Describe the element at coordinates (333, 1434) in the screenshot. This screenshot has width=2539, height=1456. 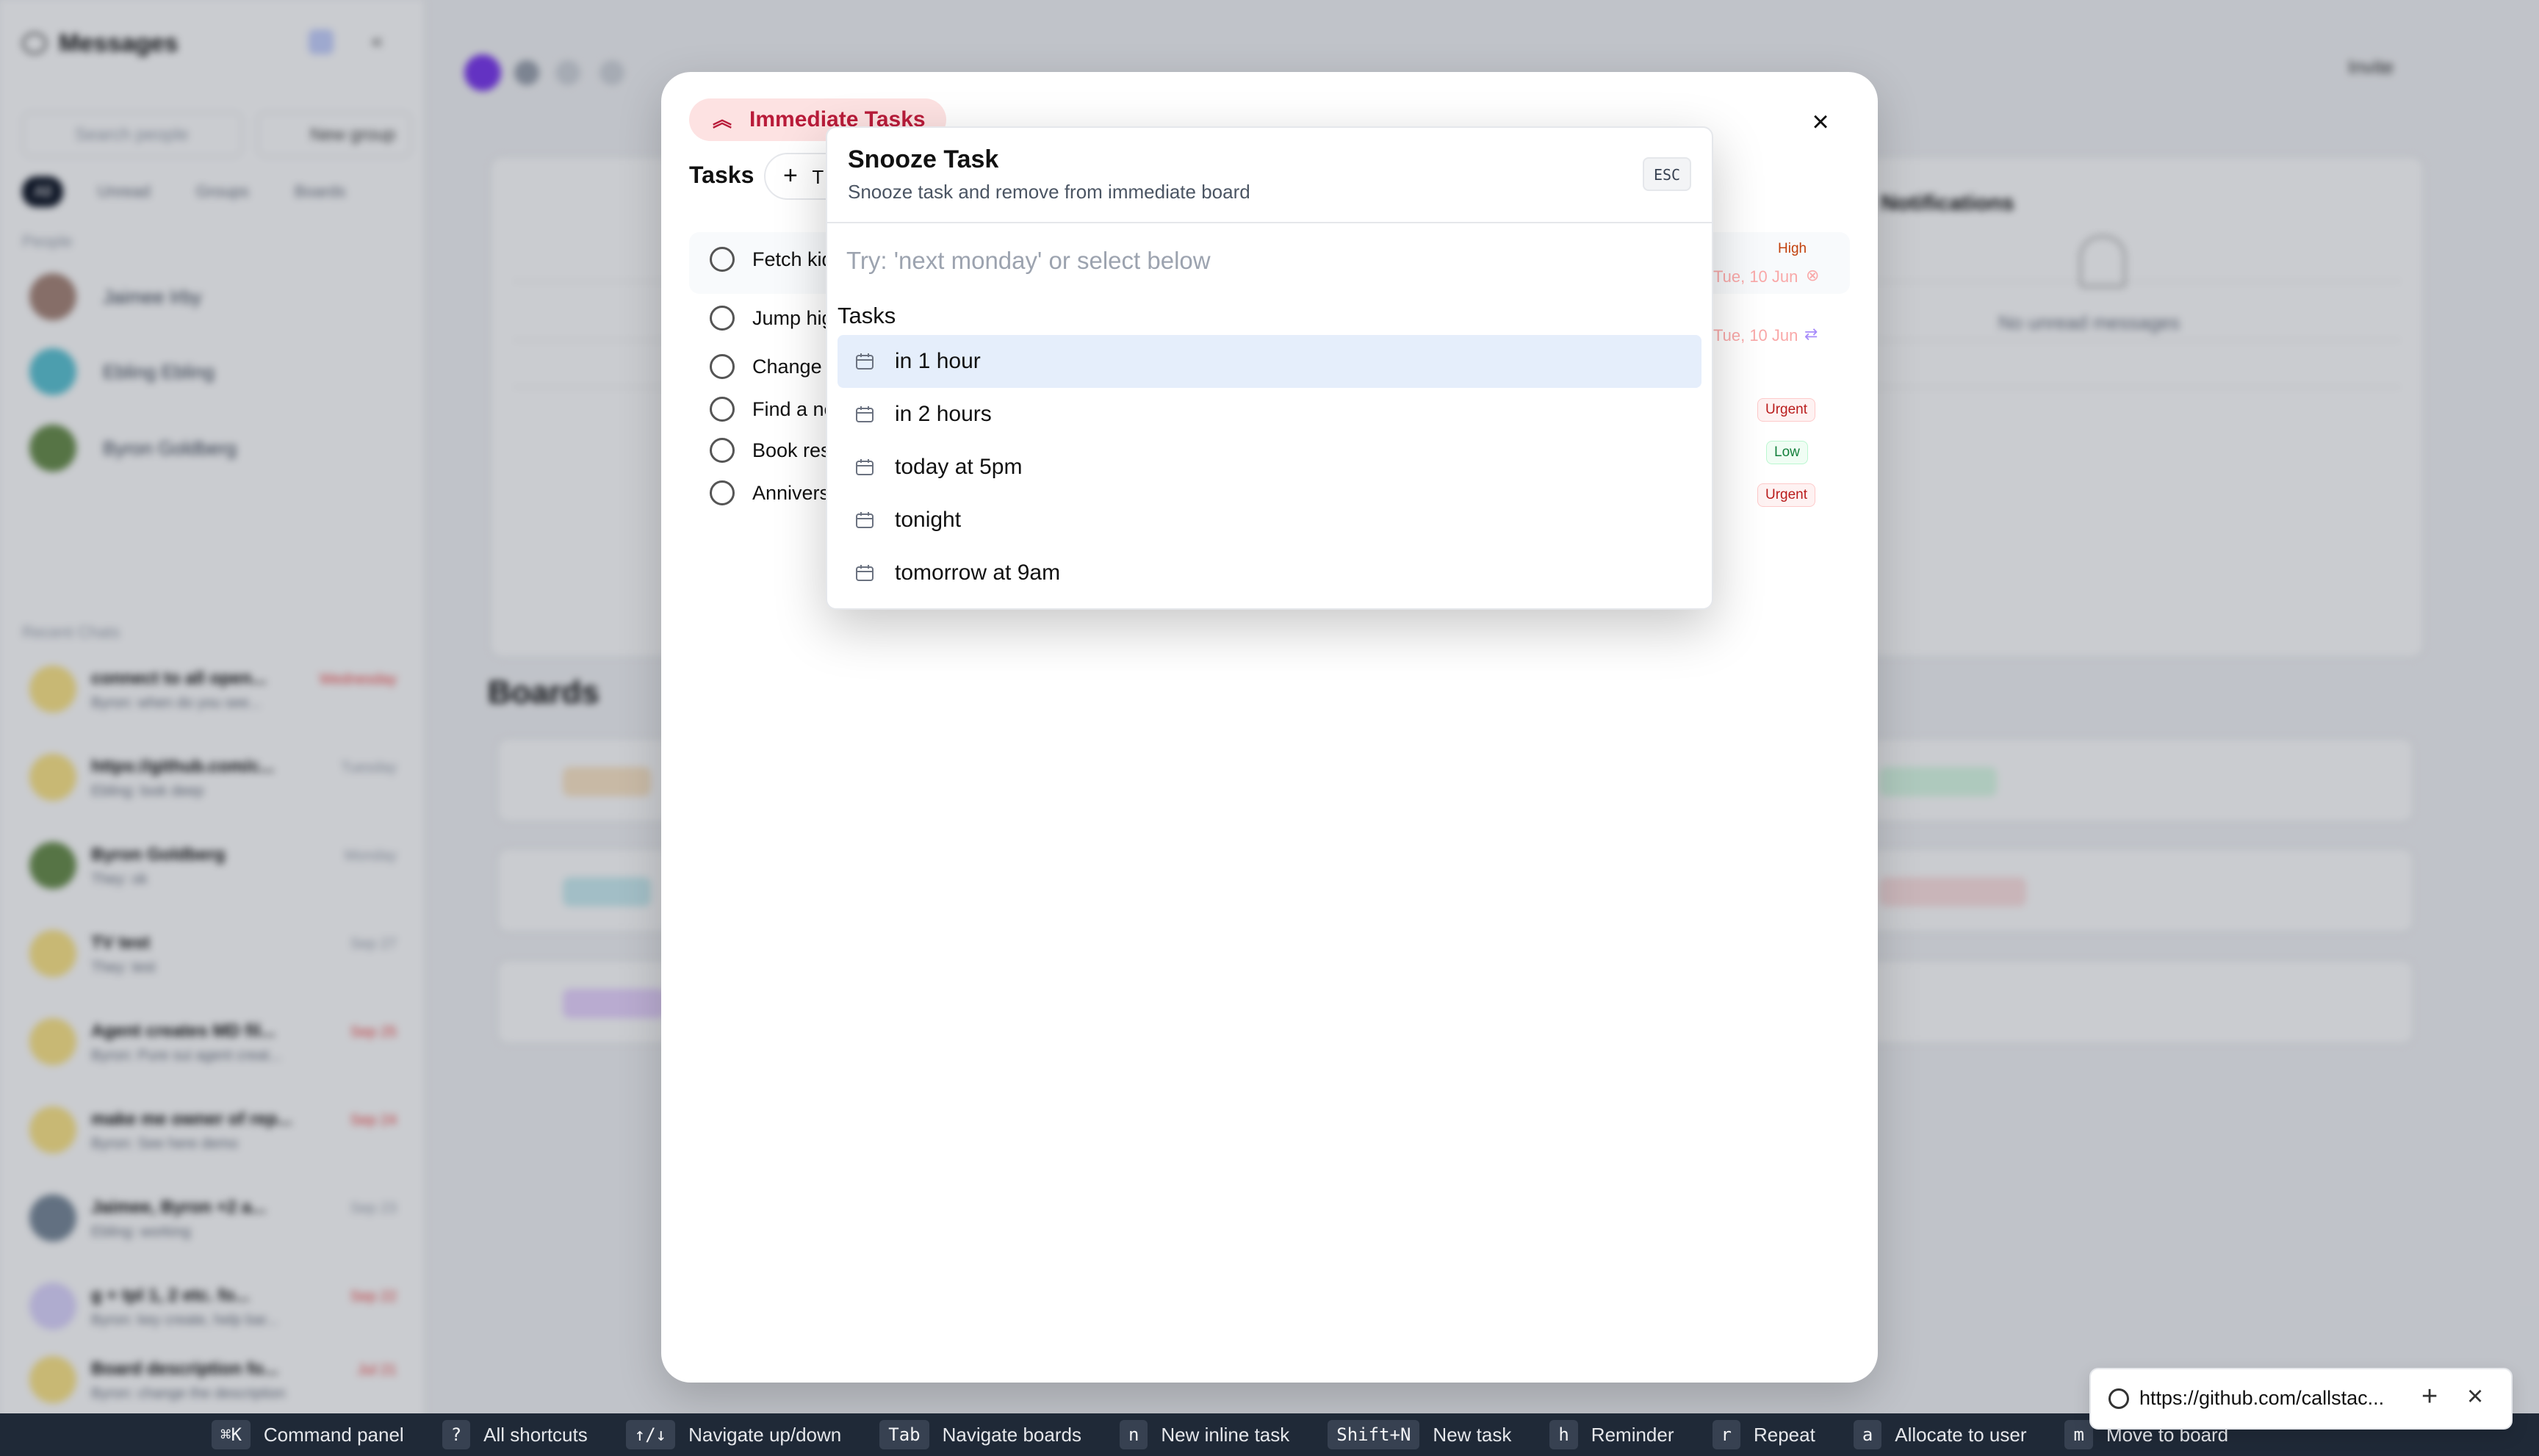
I see `shortcut-label: Command panel` at that location.